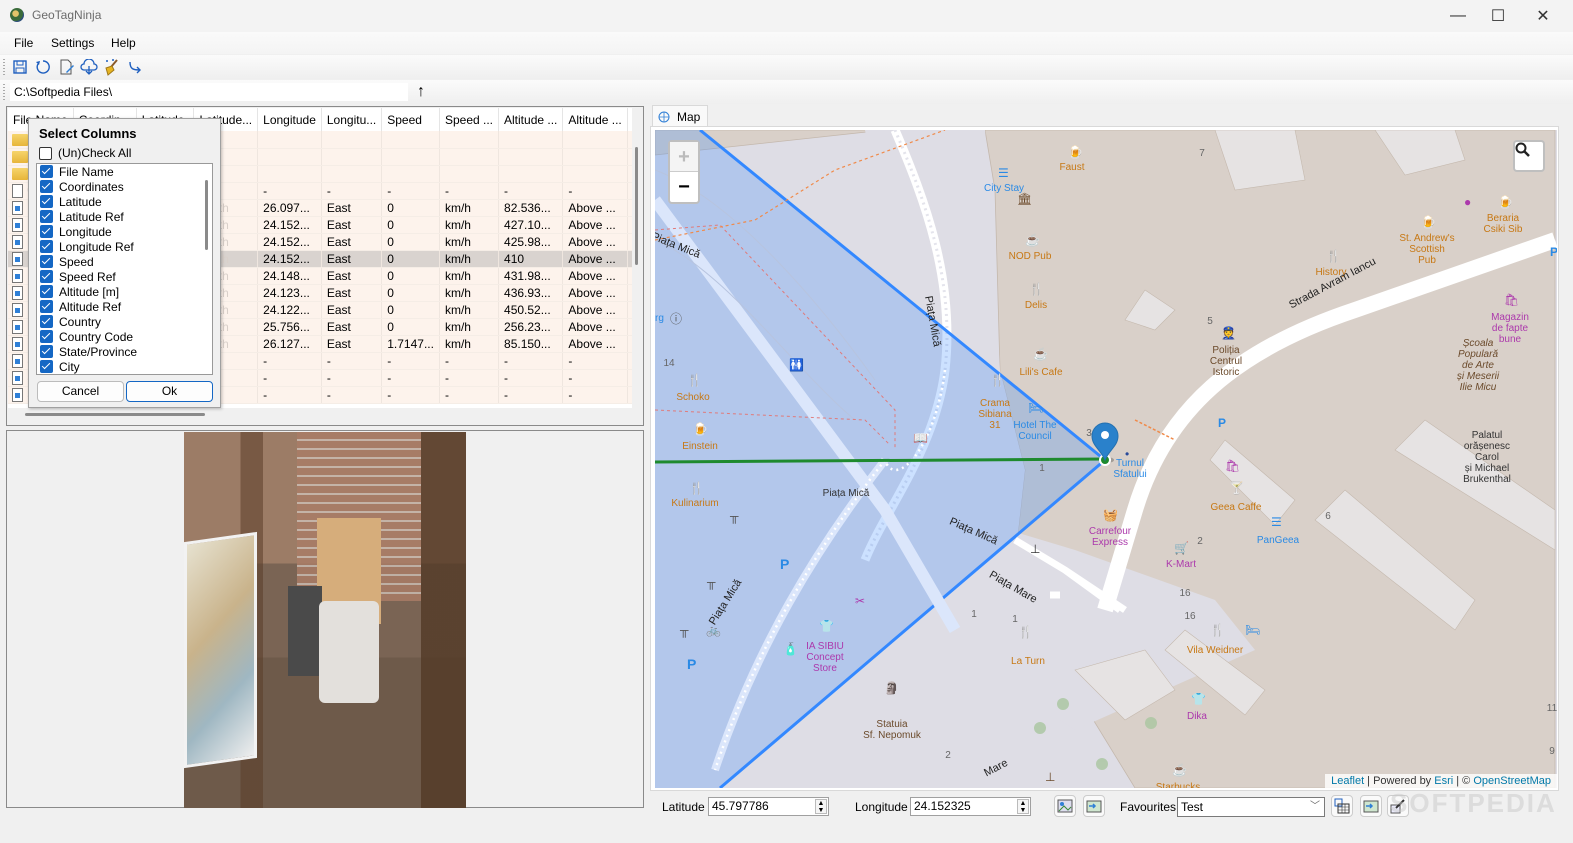  I want to click on column-checkbox-item: City, so click(124, 366).